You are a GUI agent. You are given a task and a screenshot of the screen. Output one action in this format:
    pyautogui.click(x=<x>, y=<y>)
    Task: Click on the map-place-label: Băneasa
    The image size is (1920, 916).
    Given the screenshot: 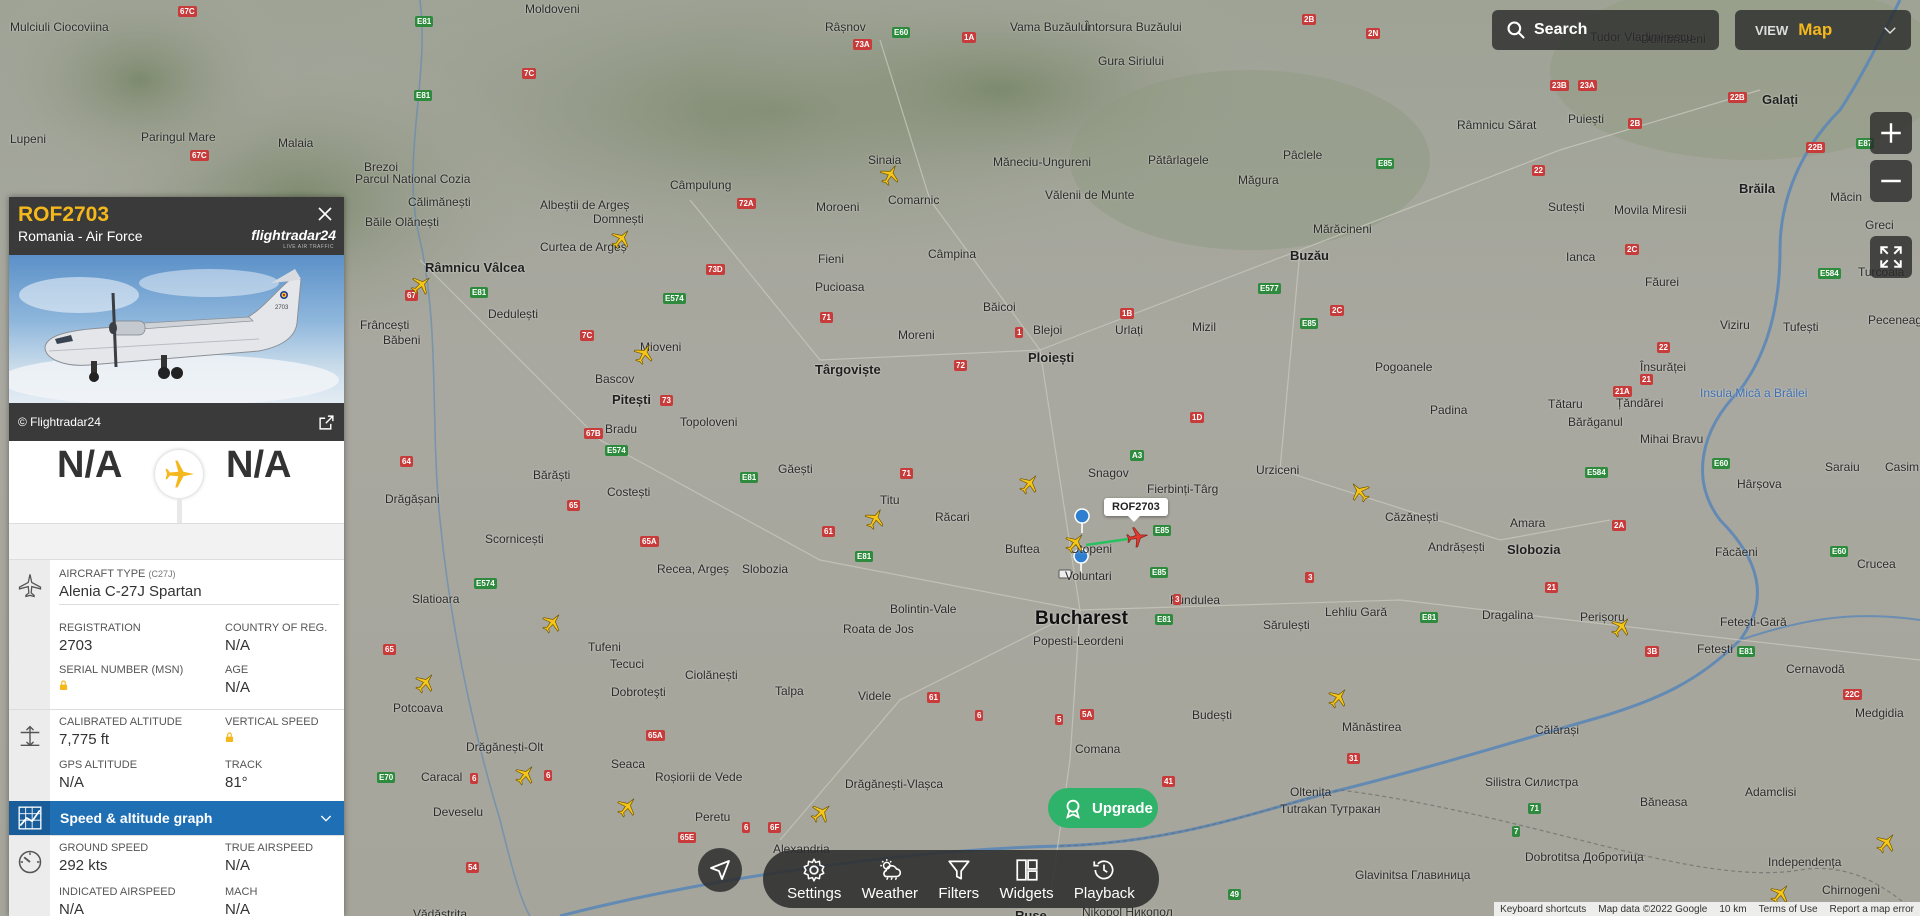 What is the action you would take?
    pyautogui.click(x=1664, y=802)
    